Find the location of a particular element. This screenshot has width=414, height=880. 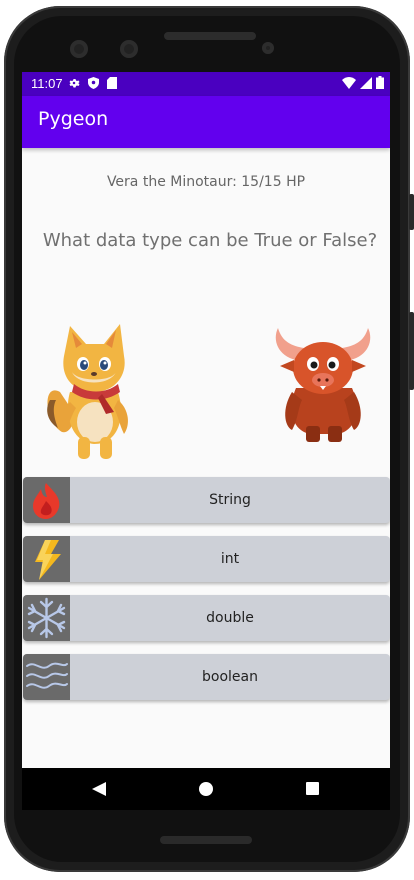

home-circle-icon is located at coordinates (206, 789).